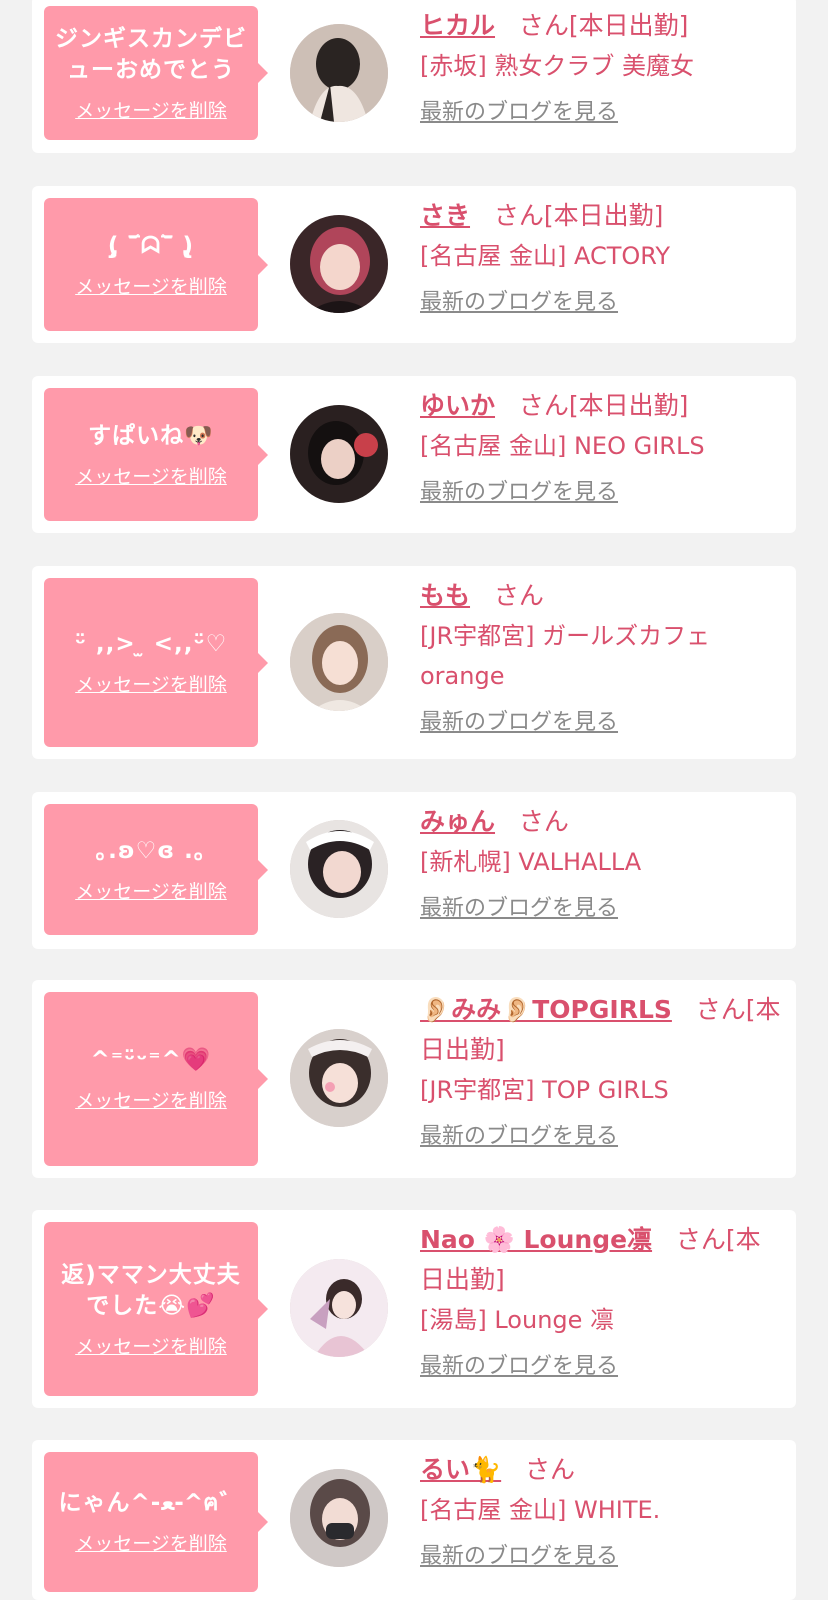 This screenshot has height=1600, width=828. I want to click on shop-name: [JR宇都宮] ガールズカフェ orange, so click(565, 656).